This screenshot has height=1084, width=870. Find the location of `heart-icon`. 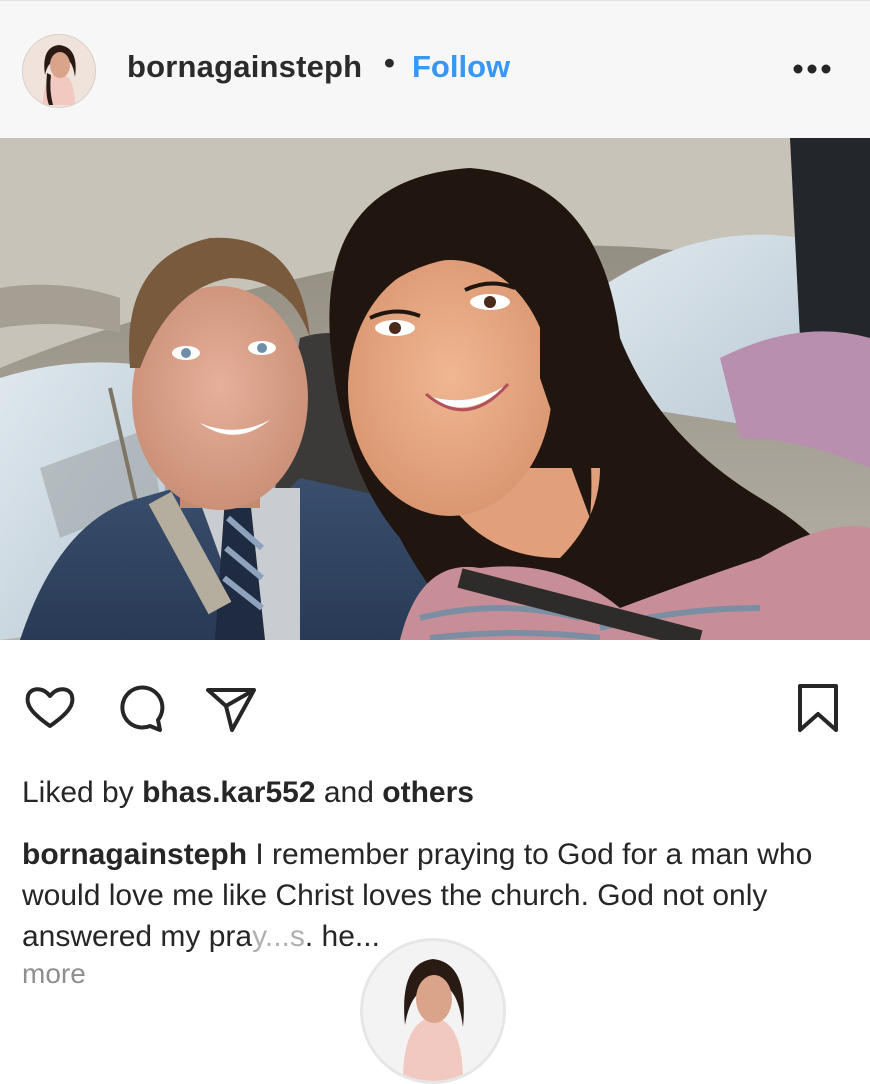

heart-icon is located at coordinates (50, 708).